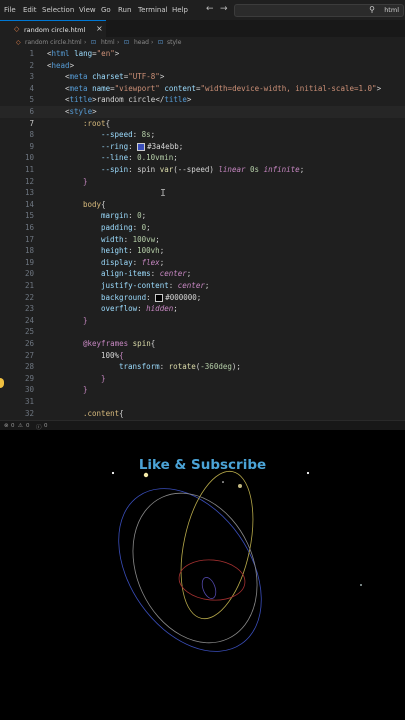  I want to click on tab-label: random circle.html, so click(55, 30).